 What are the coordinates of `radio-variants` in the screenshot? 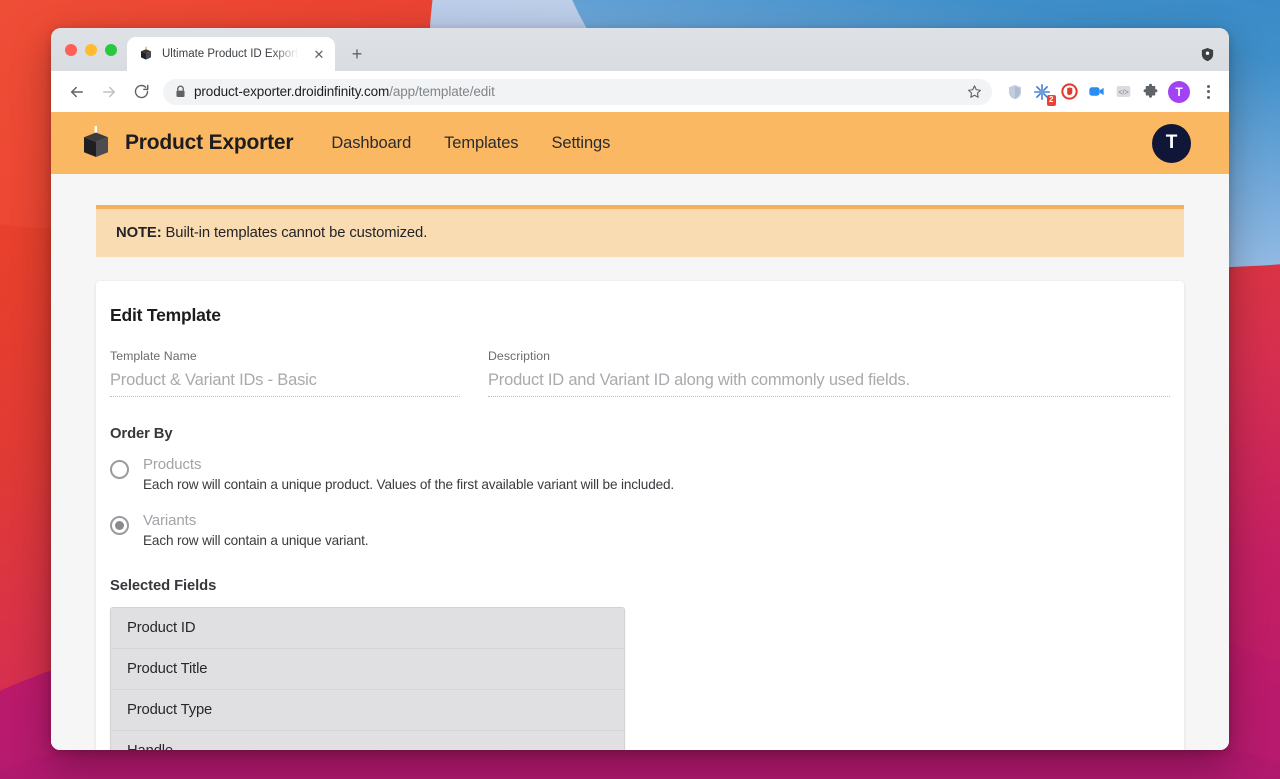 It's located at (119, 525).